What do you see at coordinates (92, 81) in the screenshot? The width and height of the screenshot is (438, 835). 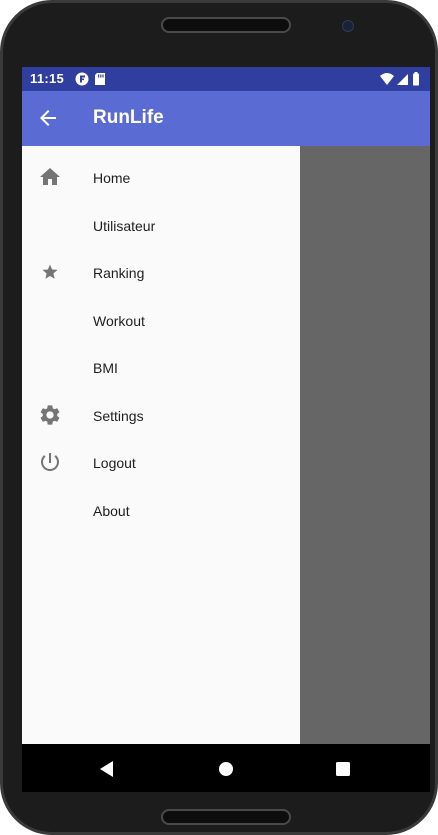 I see `status-left-icons` at bounding box center [92, 81].